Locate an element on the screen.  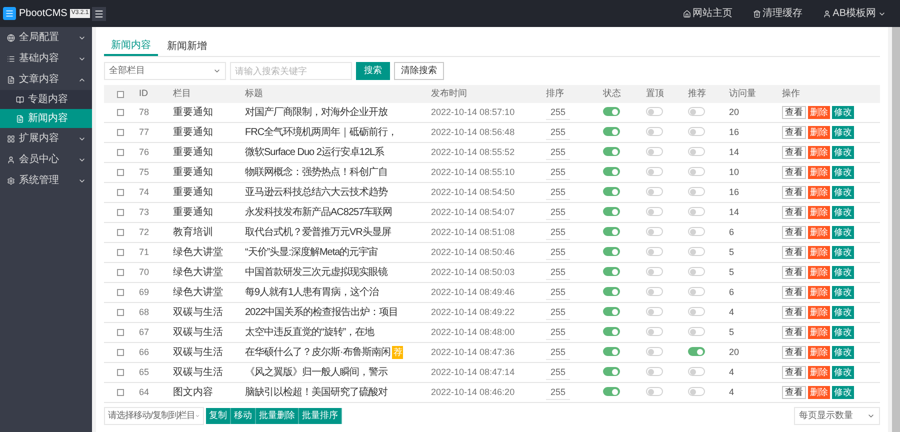
tab: 新闻新增 is located at coordinates (187, 46).